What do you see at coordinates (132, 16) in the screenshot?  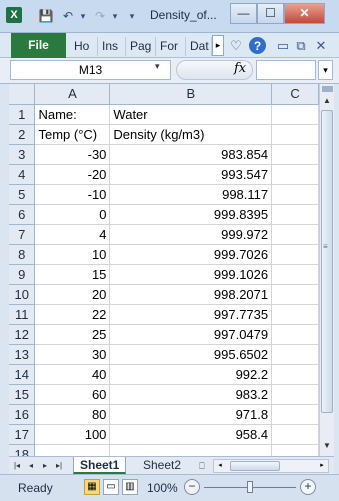 I see `customize-qat-icon: ▾` at bounding box center [132, 16].